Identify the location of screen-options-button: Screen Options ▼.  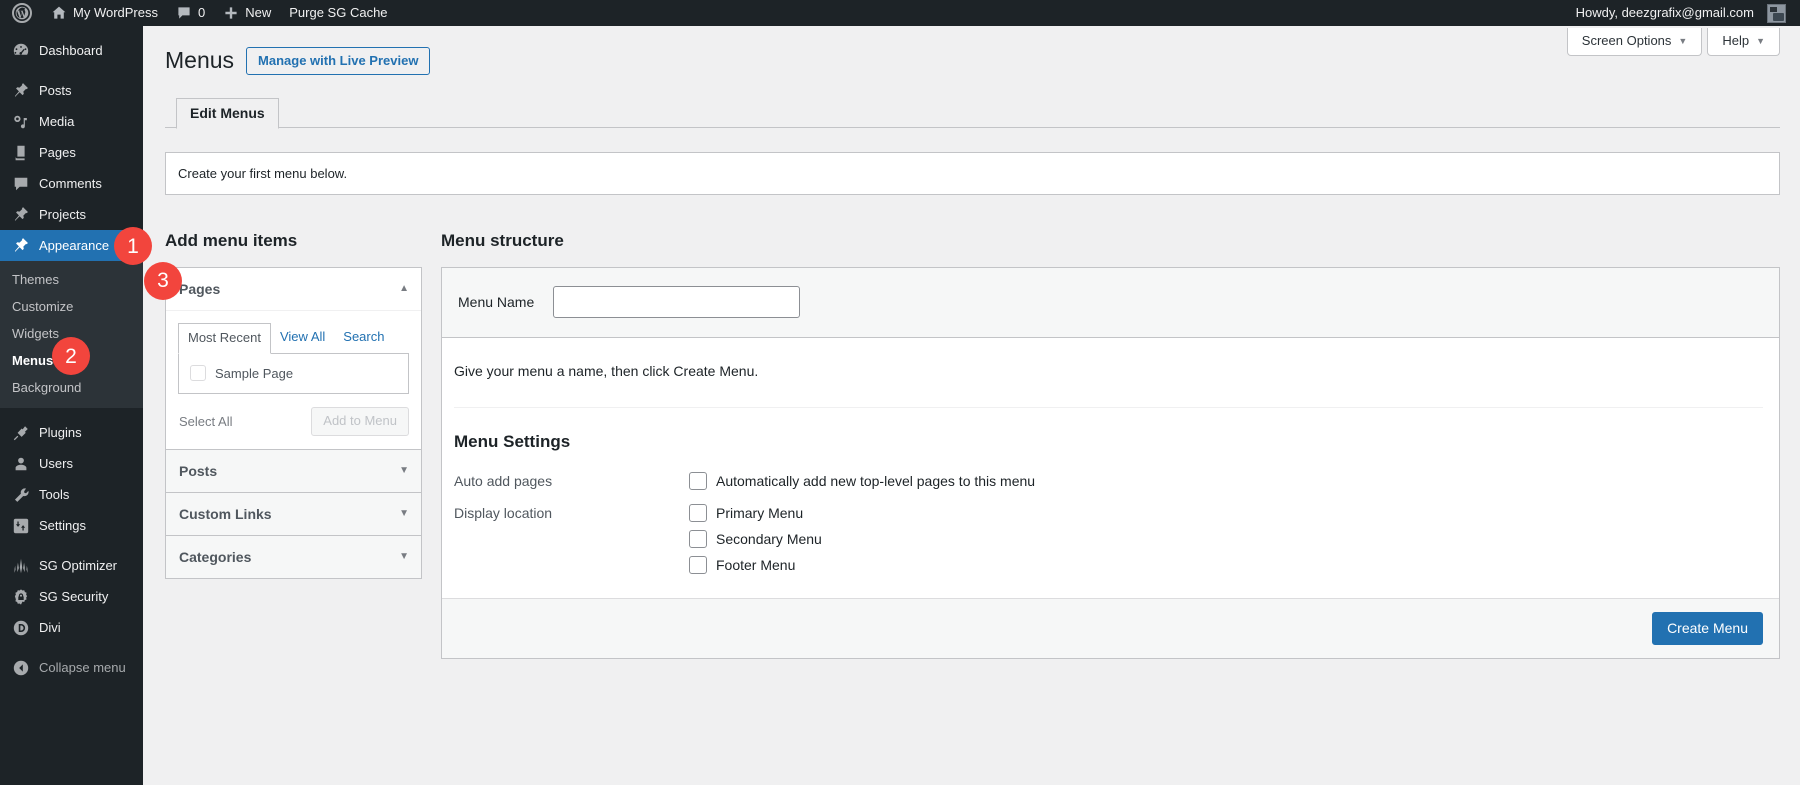
(1634, 42).